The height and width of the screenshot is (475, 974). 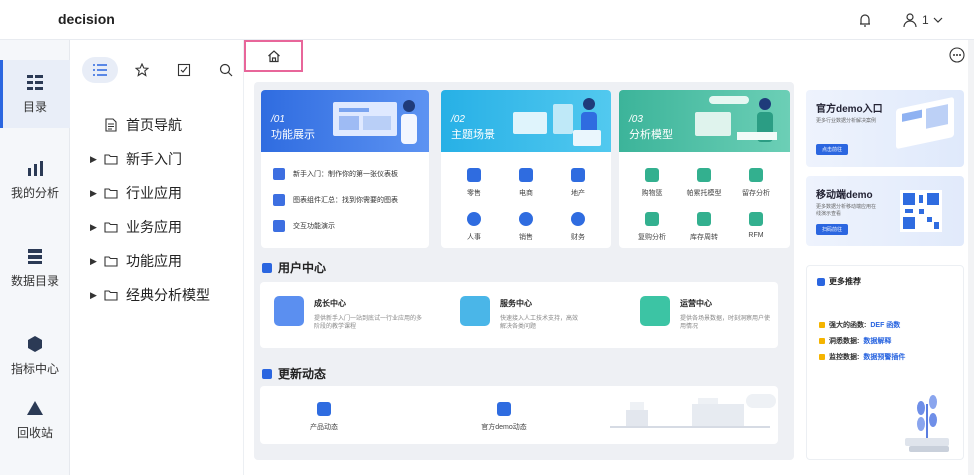 I want to click on tab-home, so click(x=273, y=56).